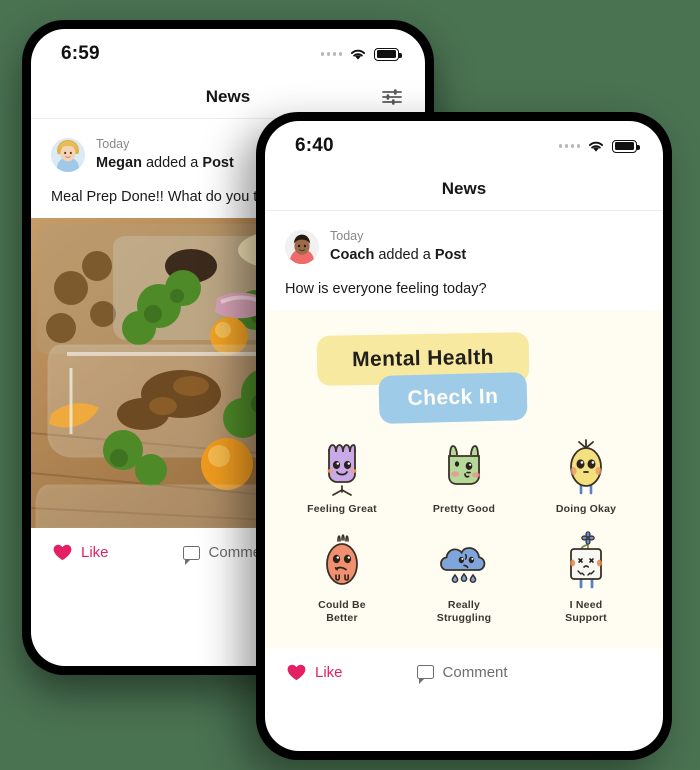 The image size is (700, 770). Describe the element at coordinates (586, 612) in the screenshot. I see `mood-label: I Need Support` at that location.